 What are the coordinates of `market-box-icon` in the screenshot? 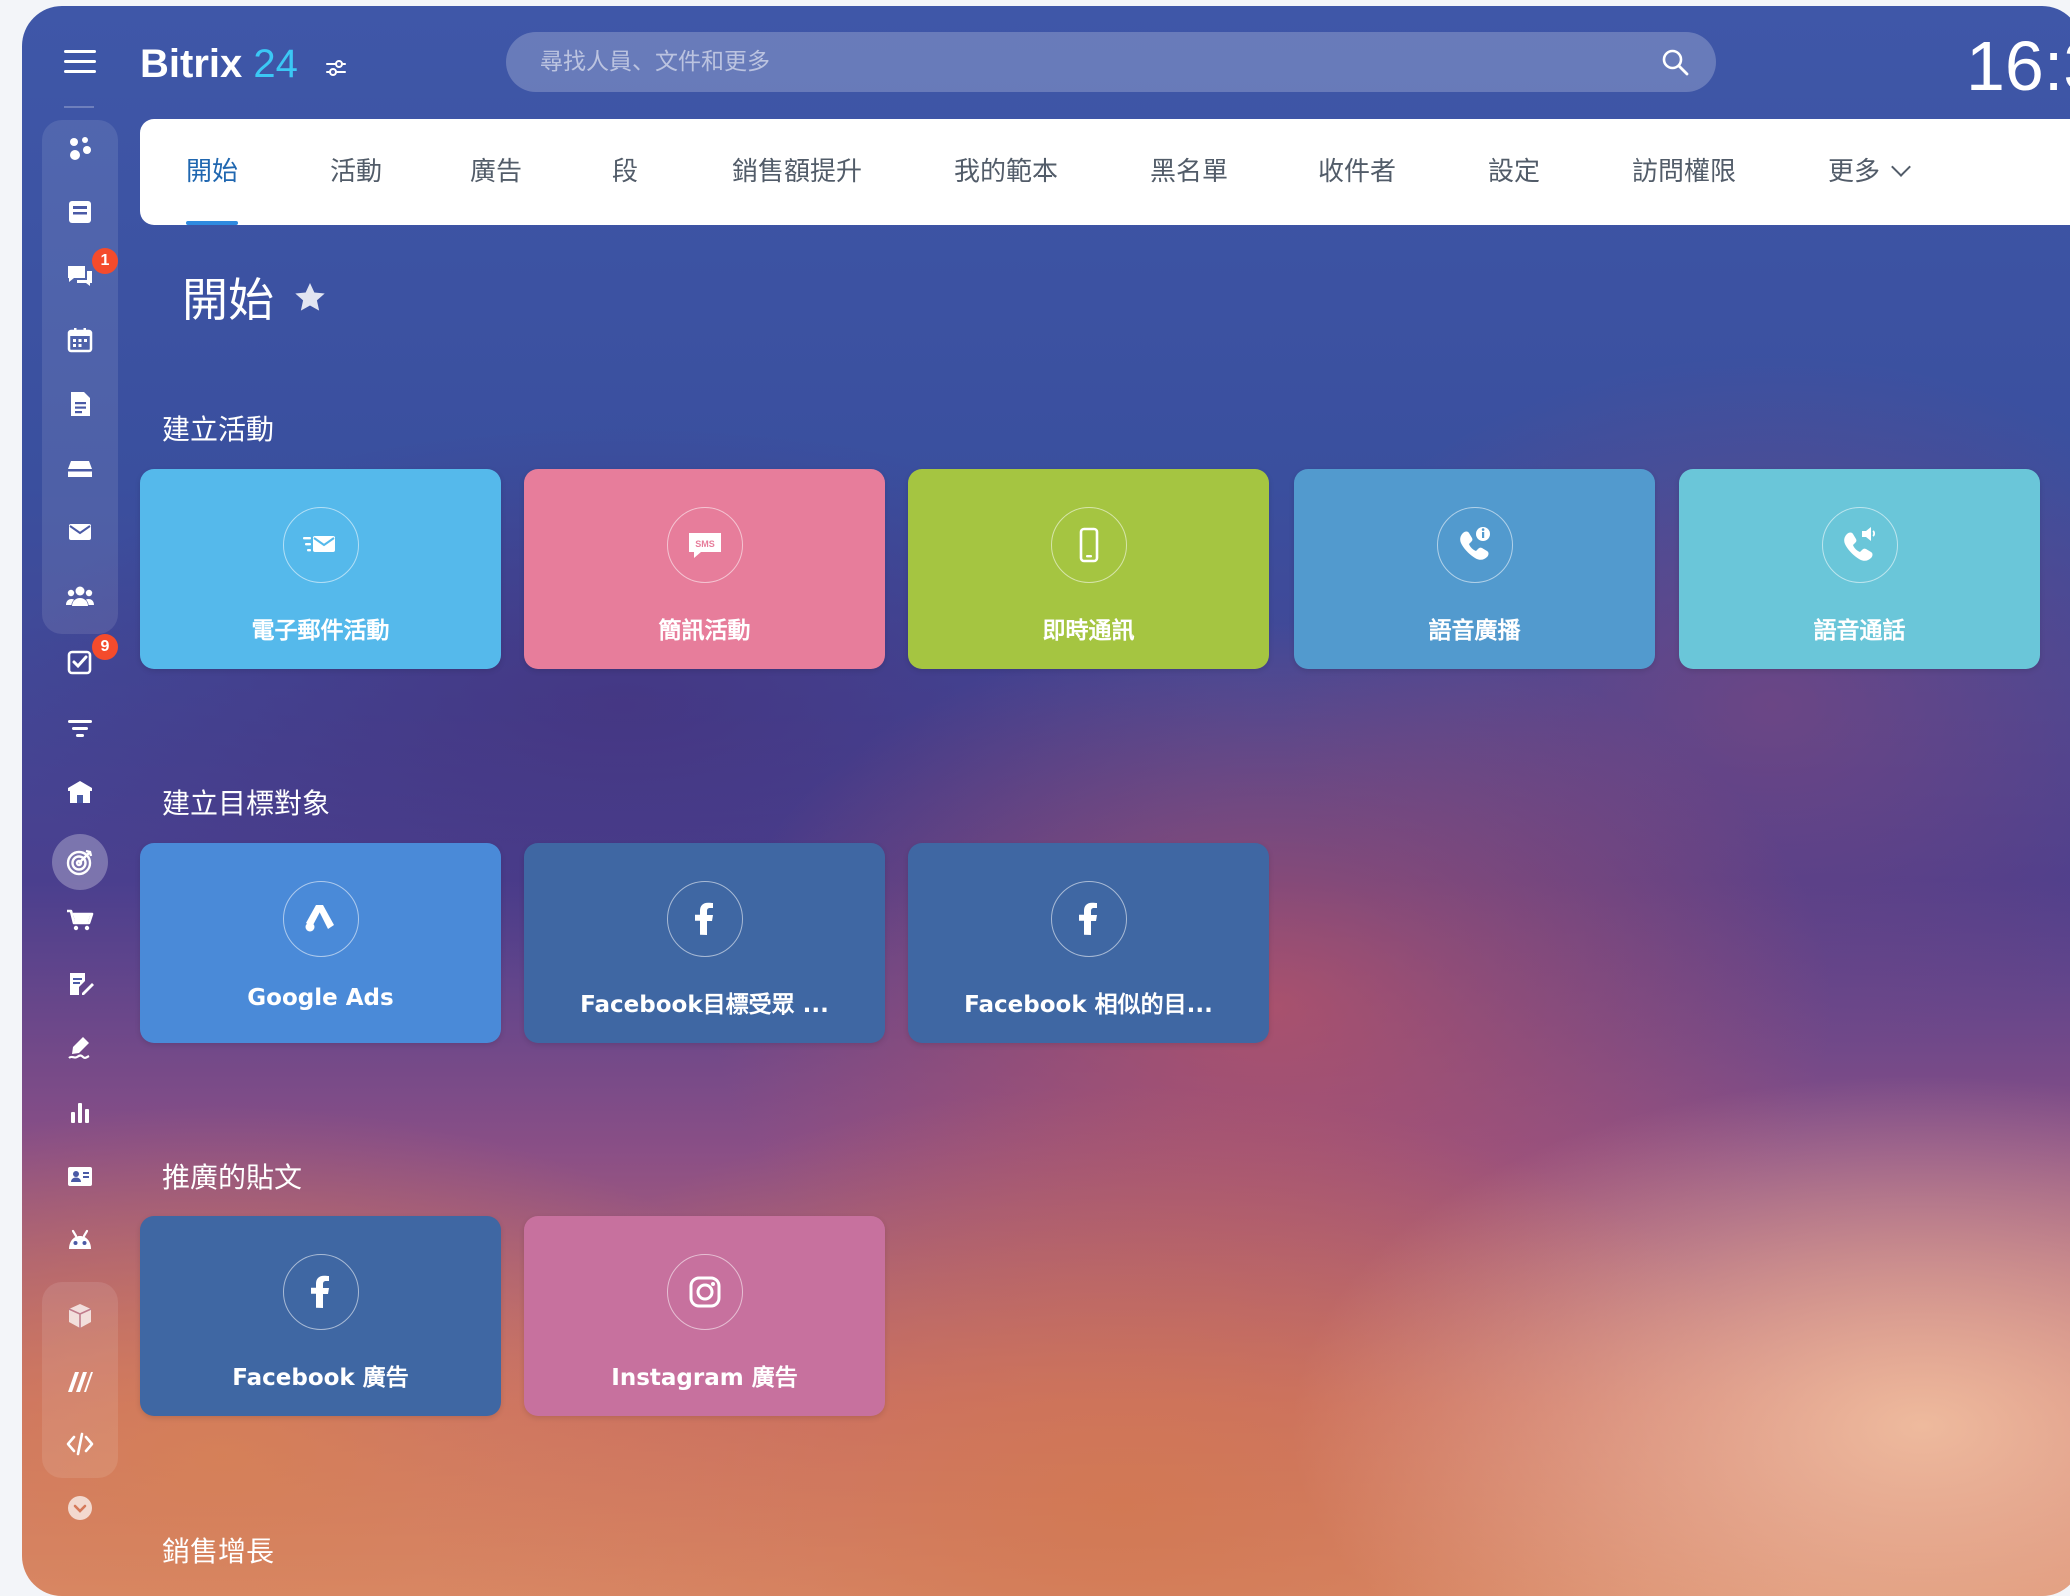 It's located at (80, 1316).